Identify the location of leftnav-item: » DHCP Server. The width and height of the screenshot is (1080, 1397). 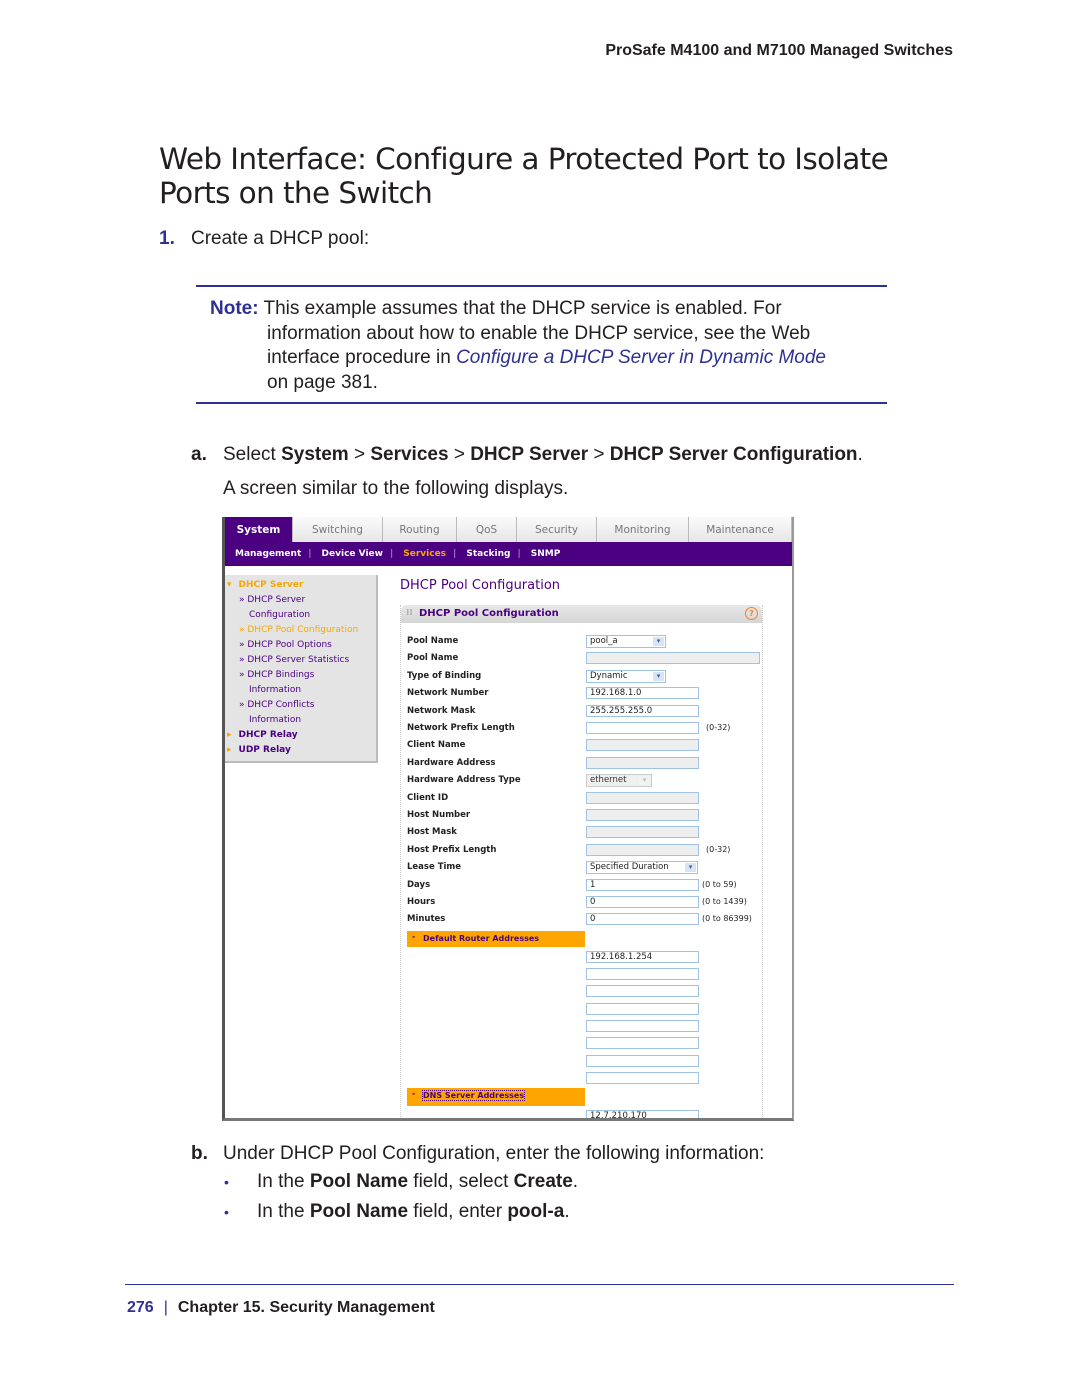
(272, 600).